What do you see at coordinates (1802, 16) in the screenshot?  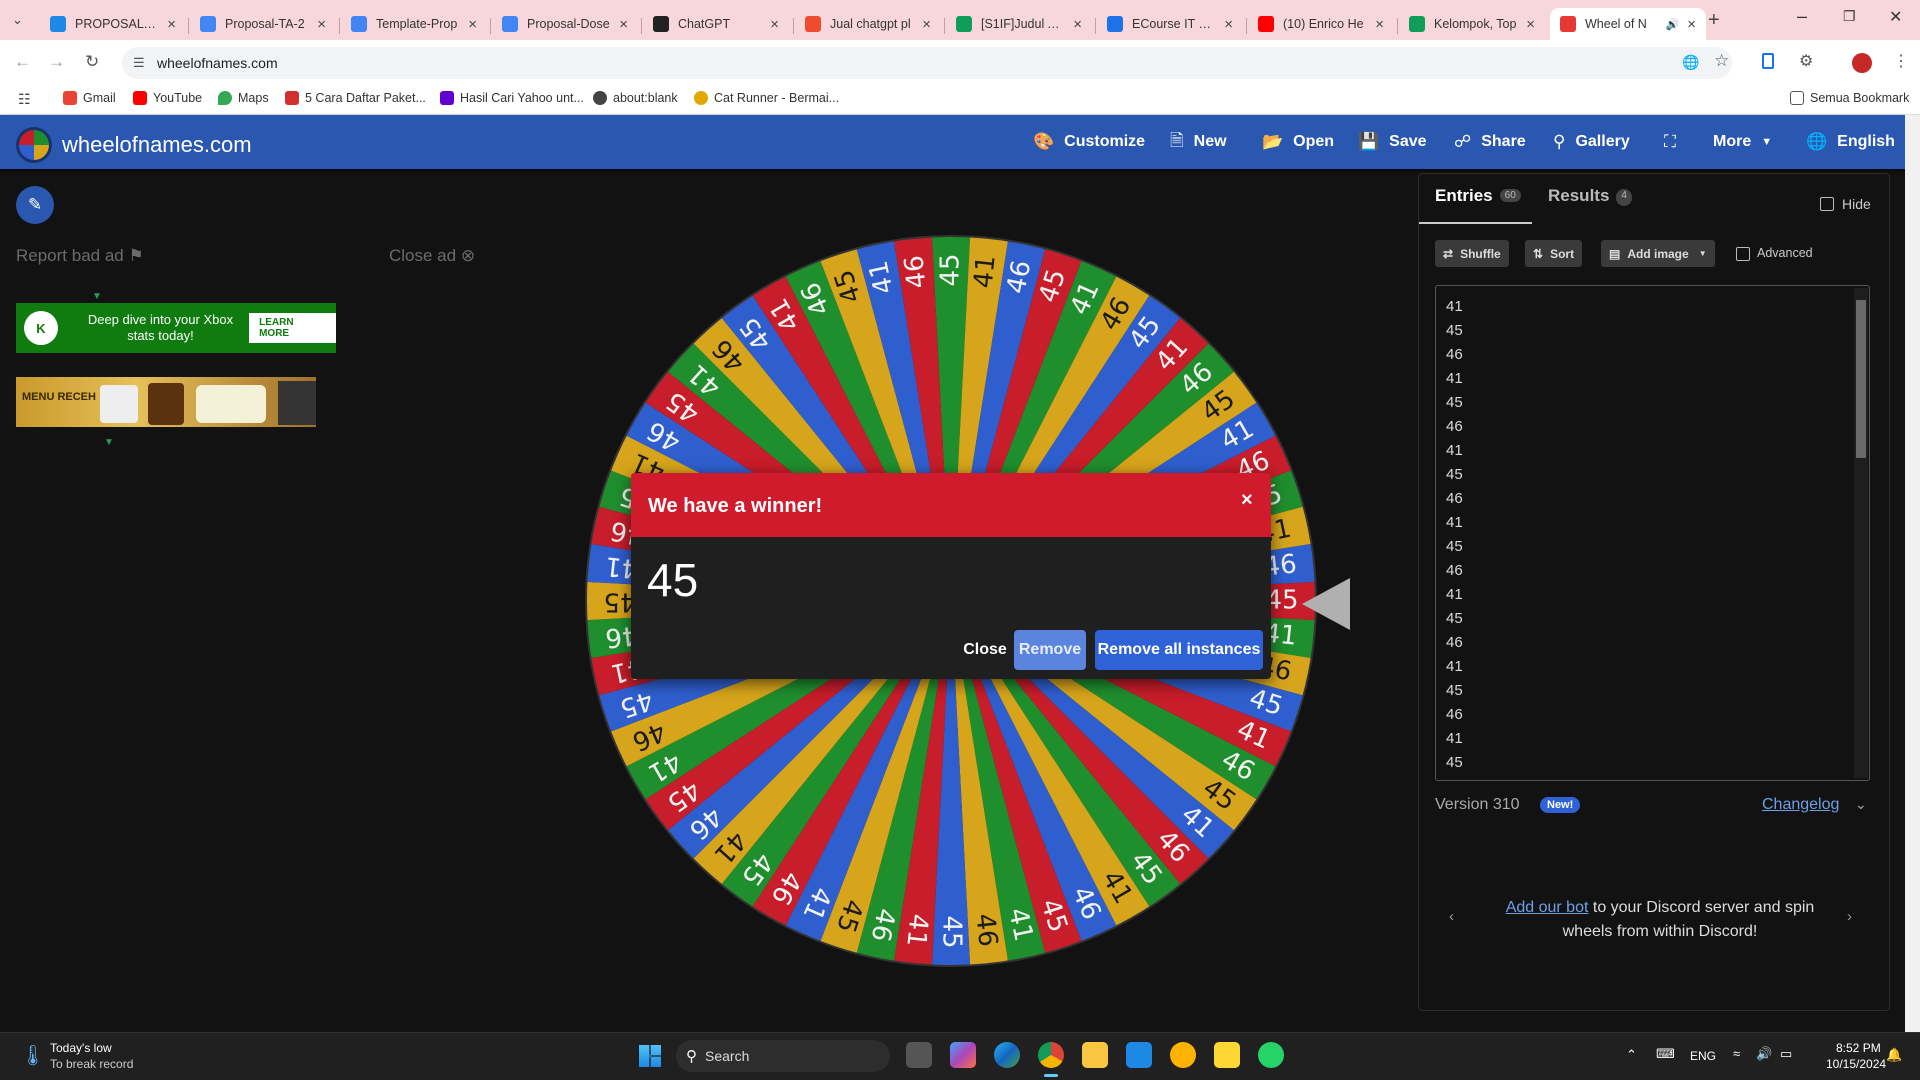 I see `minimize-icon: –` at bounding box center [1802, 16].